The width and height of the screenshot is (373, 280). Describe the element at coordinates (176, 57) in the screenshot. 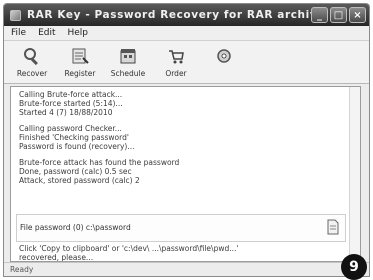

I see `order-icon` at that location.